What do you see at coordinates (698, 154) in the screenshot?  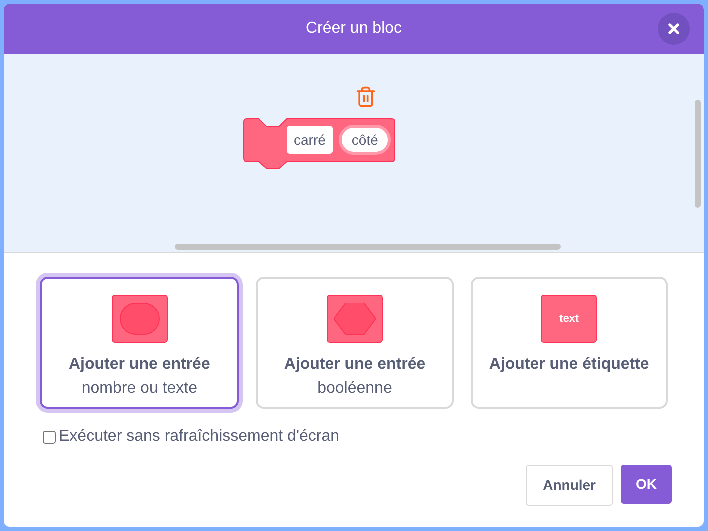 I see `vertical-scrollbar` at bounding box center [698, 154].